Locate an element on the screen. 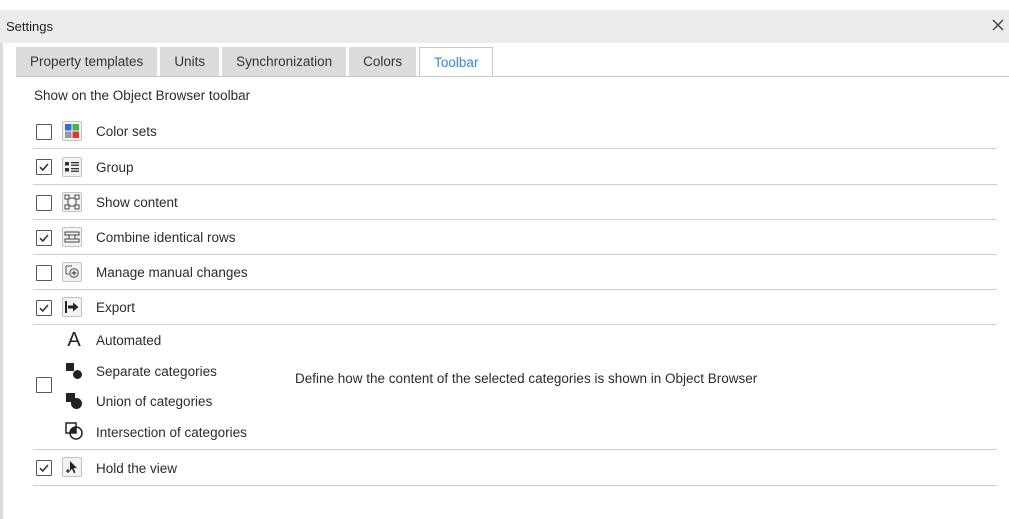 The width and height of the screenshot is (1009, 519). close-button is located at coordinates (998, 25).